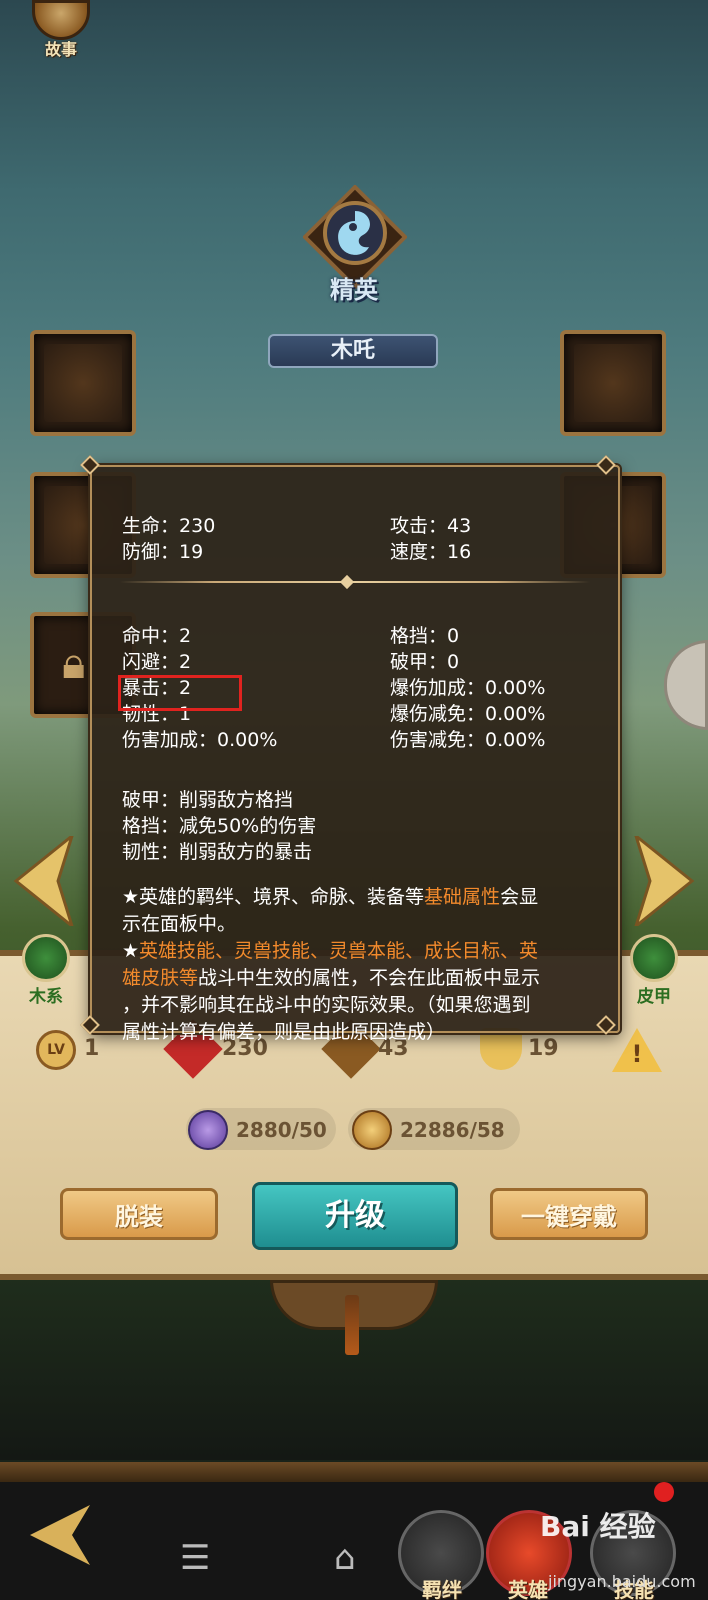  I want to click on notification-dot, so click(664, 1492).